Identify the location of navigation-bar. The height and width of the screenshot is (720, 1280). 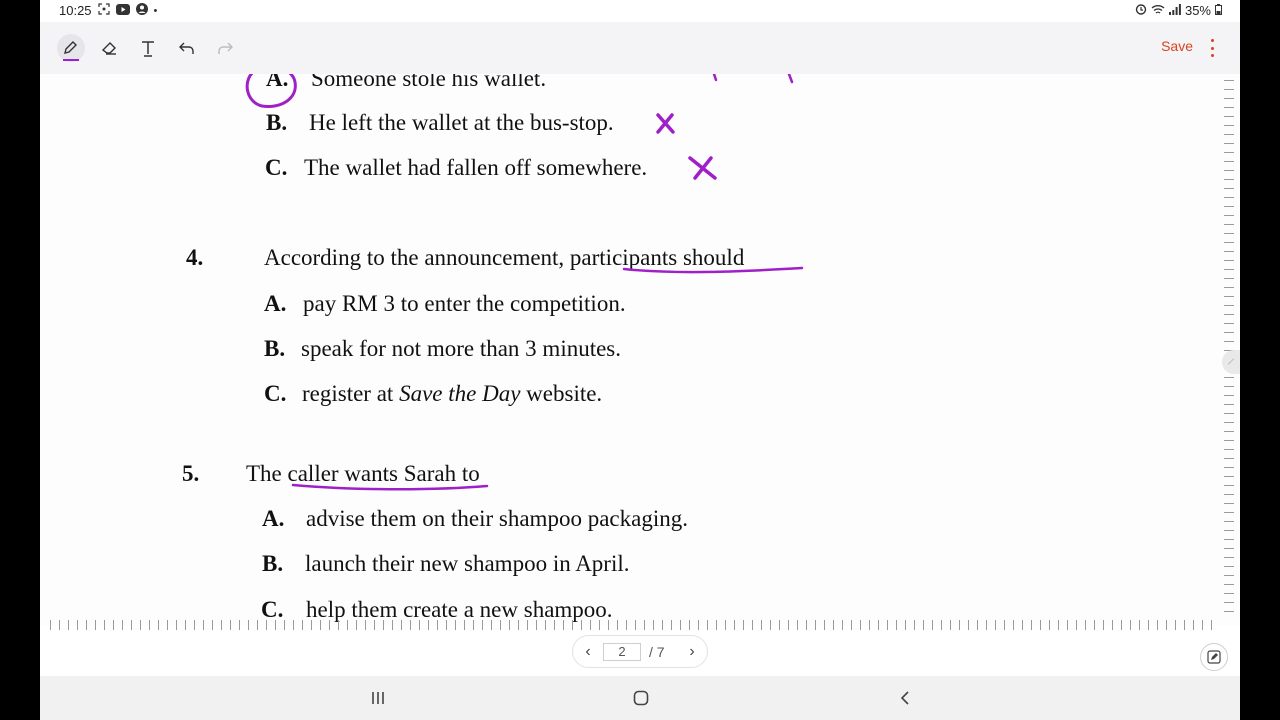
(640, 698).